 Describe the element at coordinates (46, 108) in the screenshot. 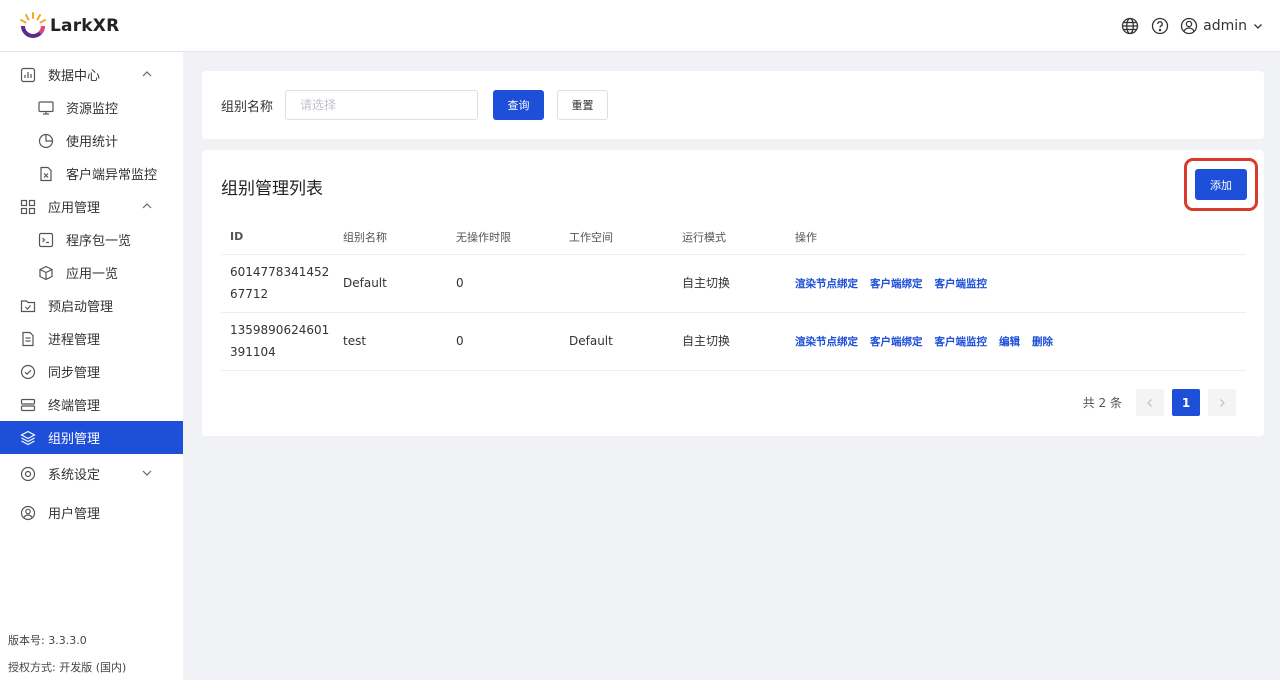

I see `monitor-icon` at that location.